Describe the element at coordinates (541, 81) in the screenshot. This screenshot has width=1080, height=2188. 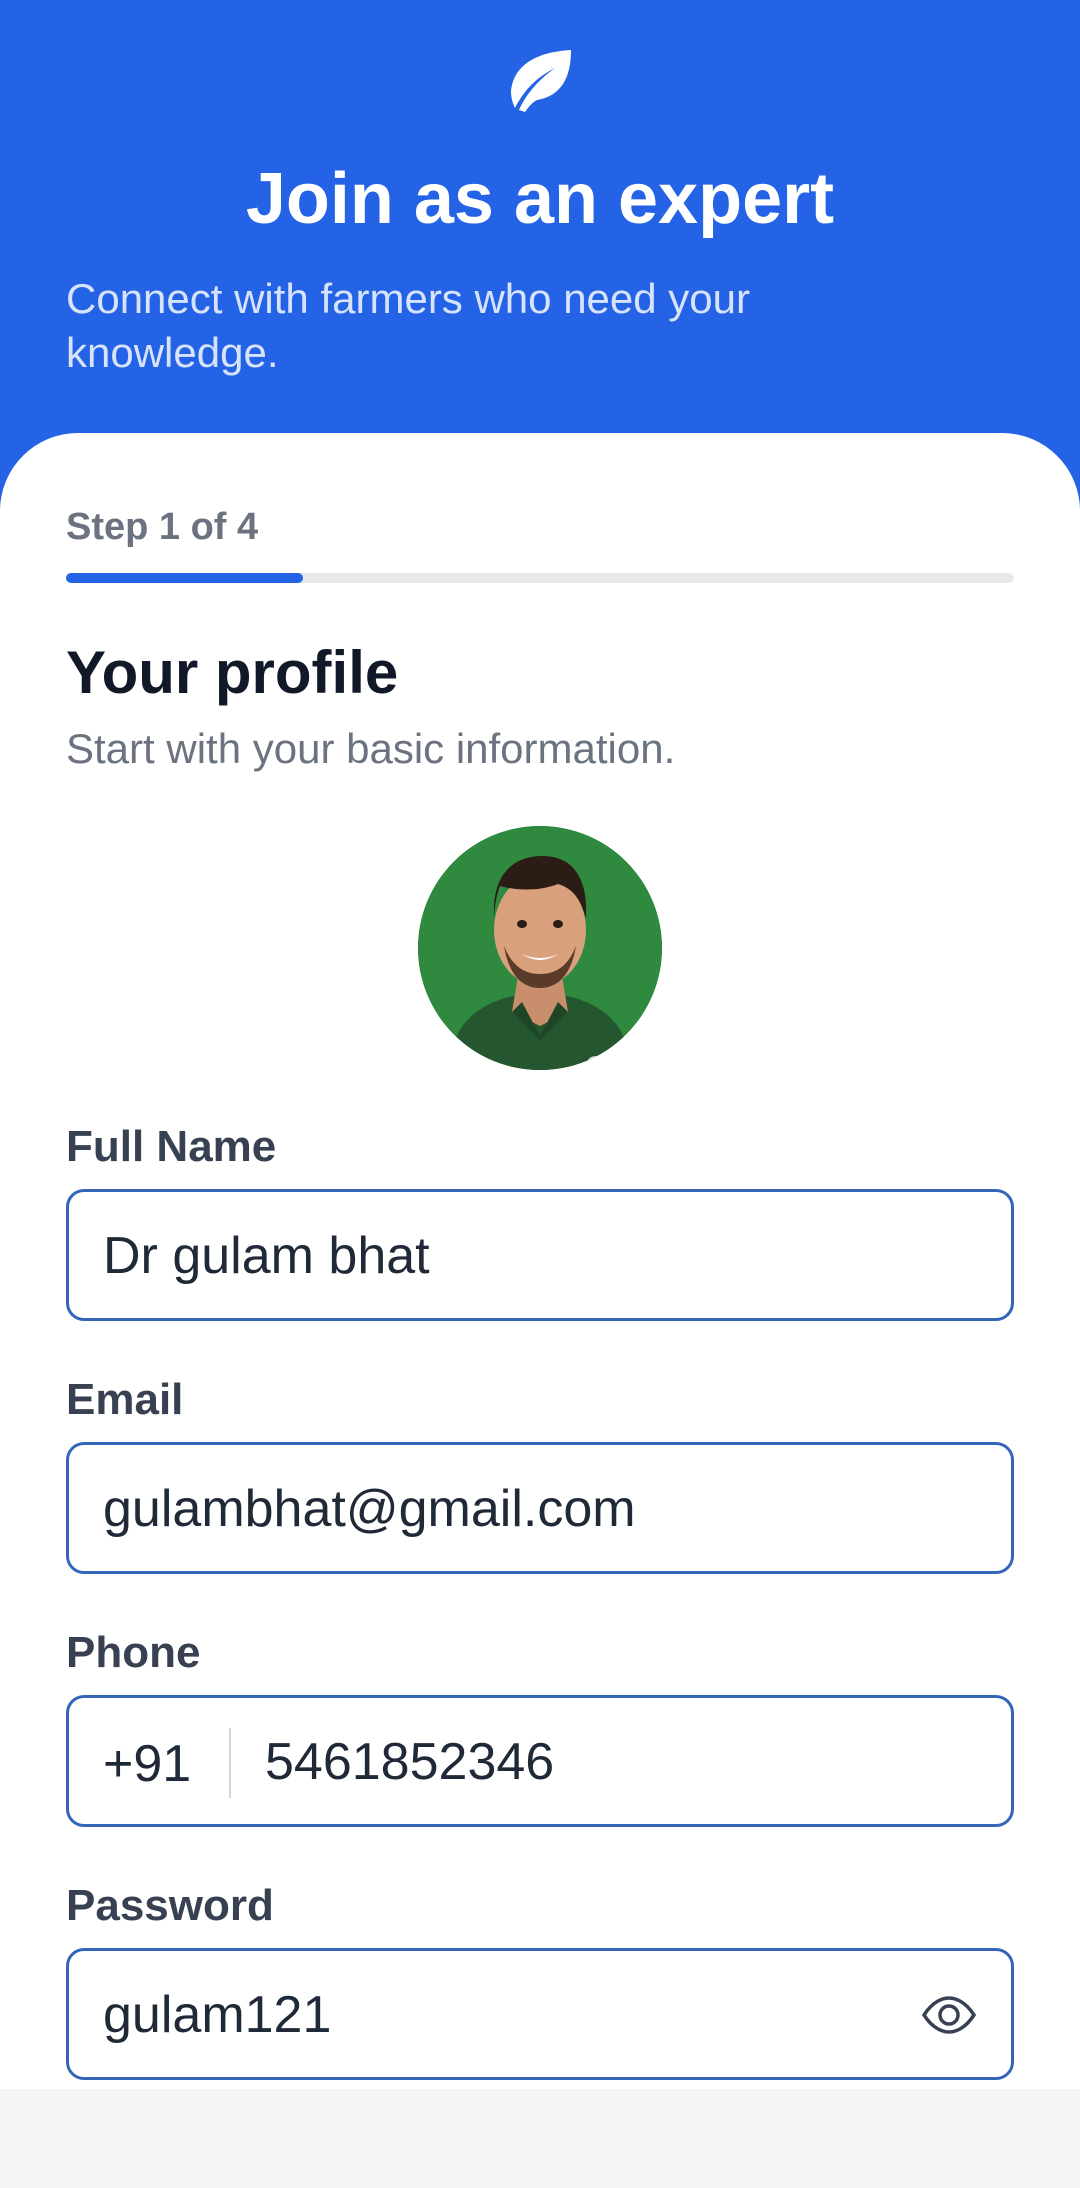
I see `leaf-icon` at that location.